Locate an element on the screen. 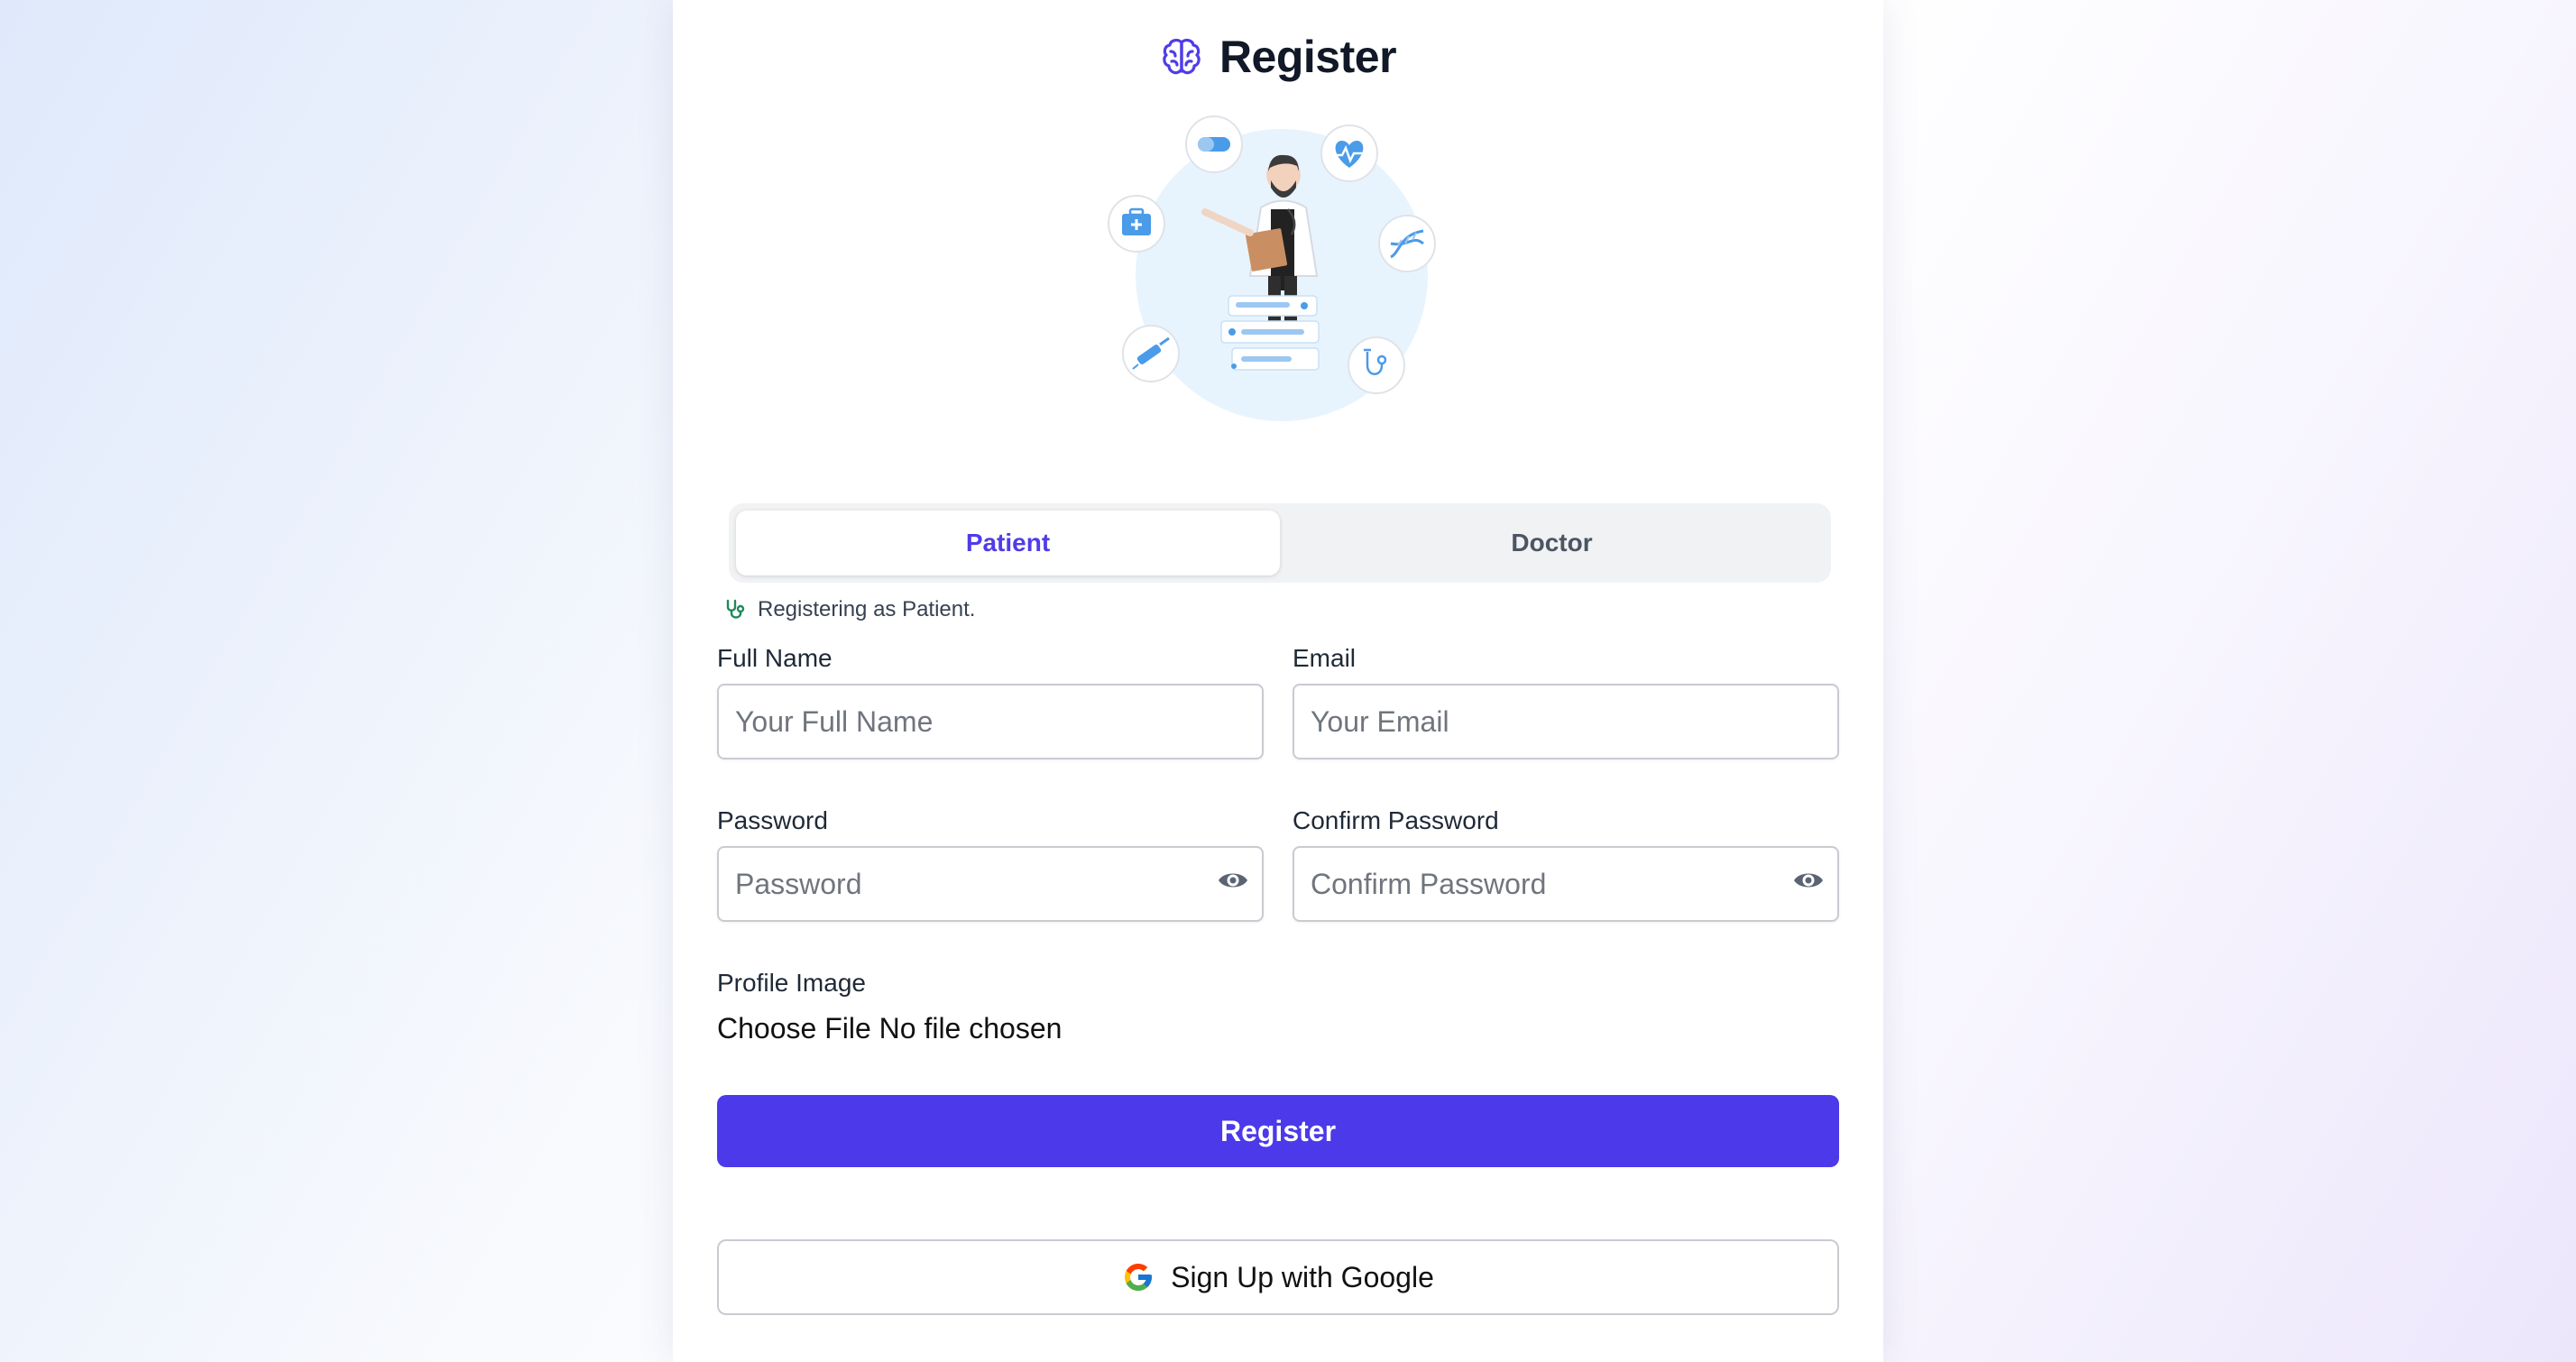 The width and height of the screenshot is (2576, 1362). confirm-password-field is located at coordinates (1566, 884).